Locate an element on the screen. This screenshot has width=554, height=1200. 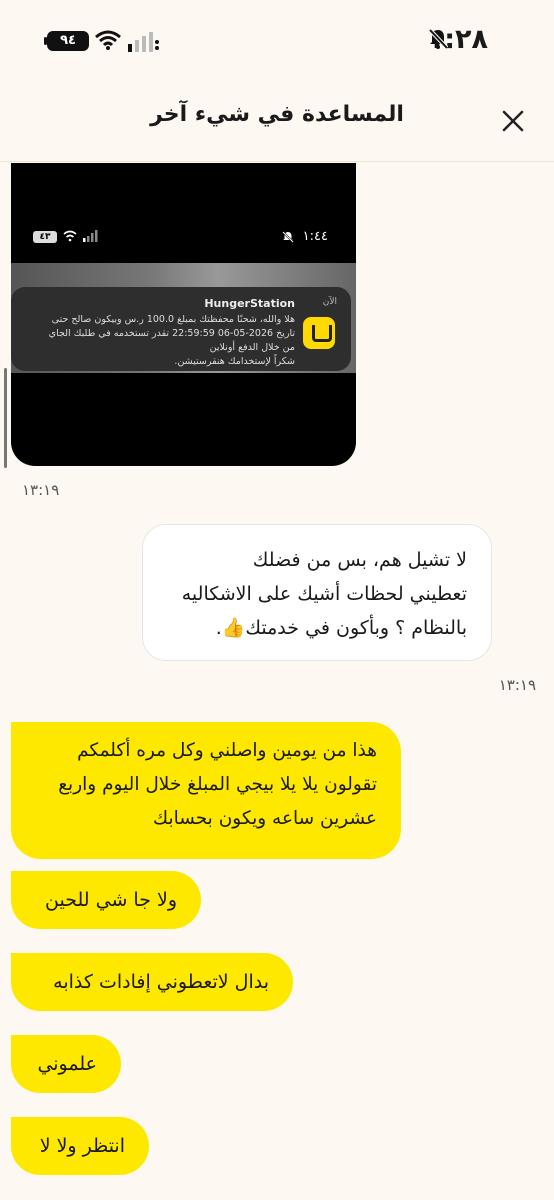
notification-line: من خلال الدفع أونلاين is located at coordinates (252, 347).